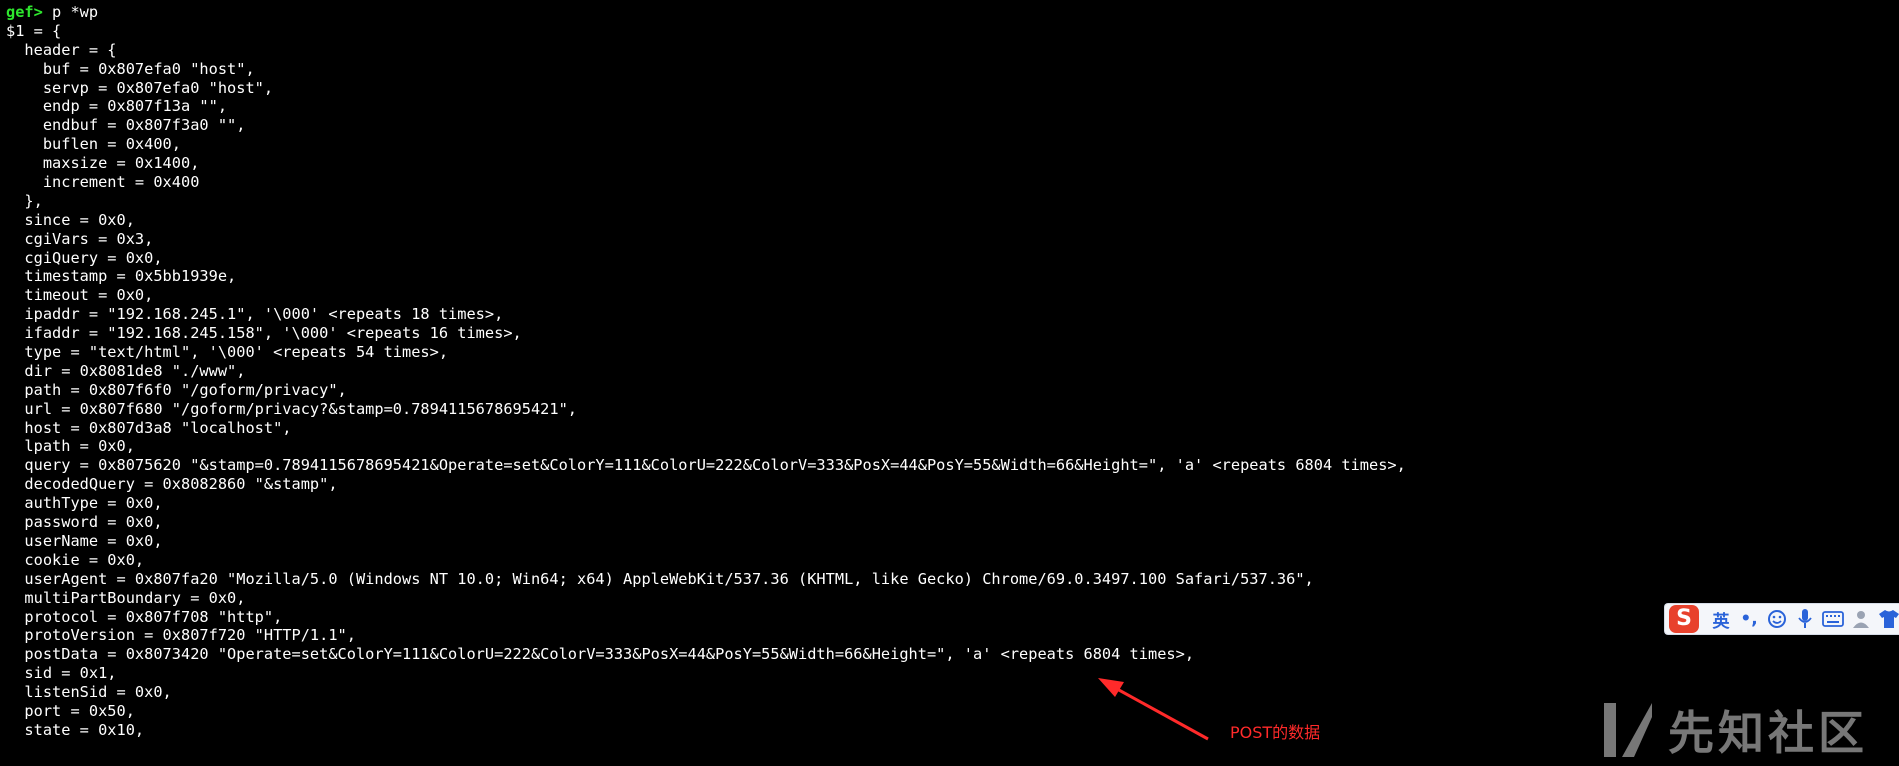 The height and width of the screenshot is (766, 1899). What do you see at coordinates (1684, 619) in the screenshot?
I see `sogou-logo-icon: S` at bounding box center [1684, 619].